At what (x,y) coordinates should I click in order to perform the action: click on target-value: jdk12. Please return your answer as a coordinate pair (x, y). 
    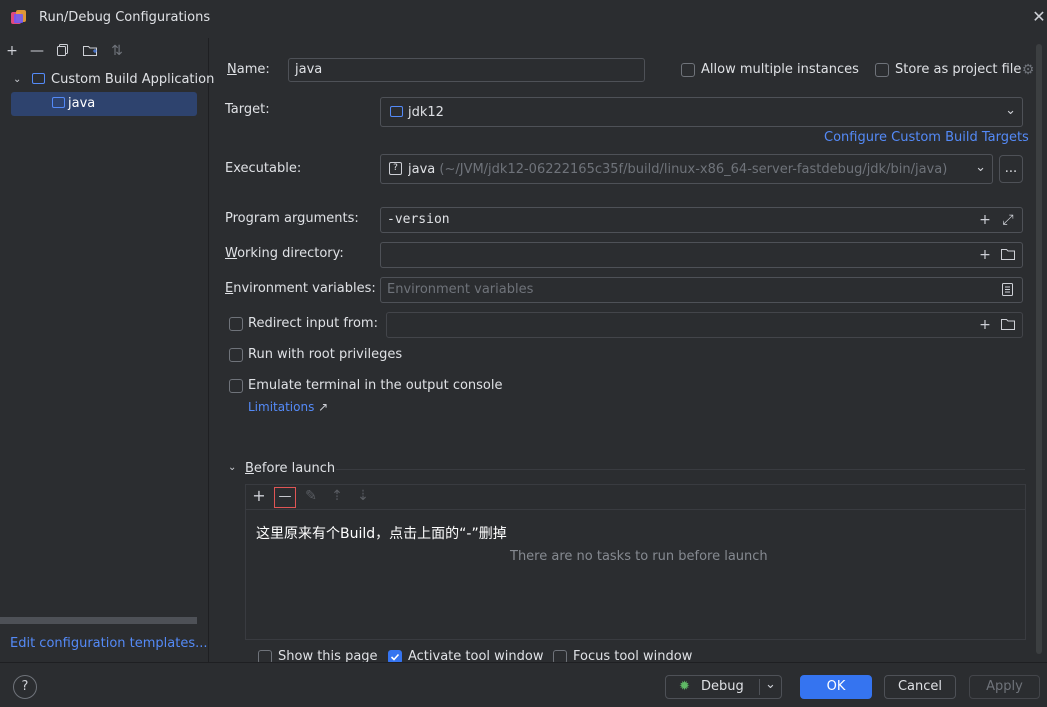
    Looking at the image, I should click on (426, 112).